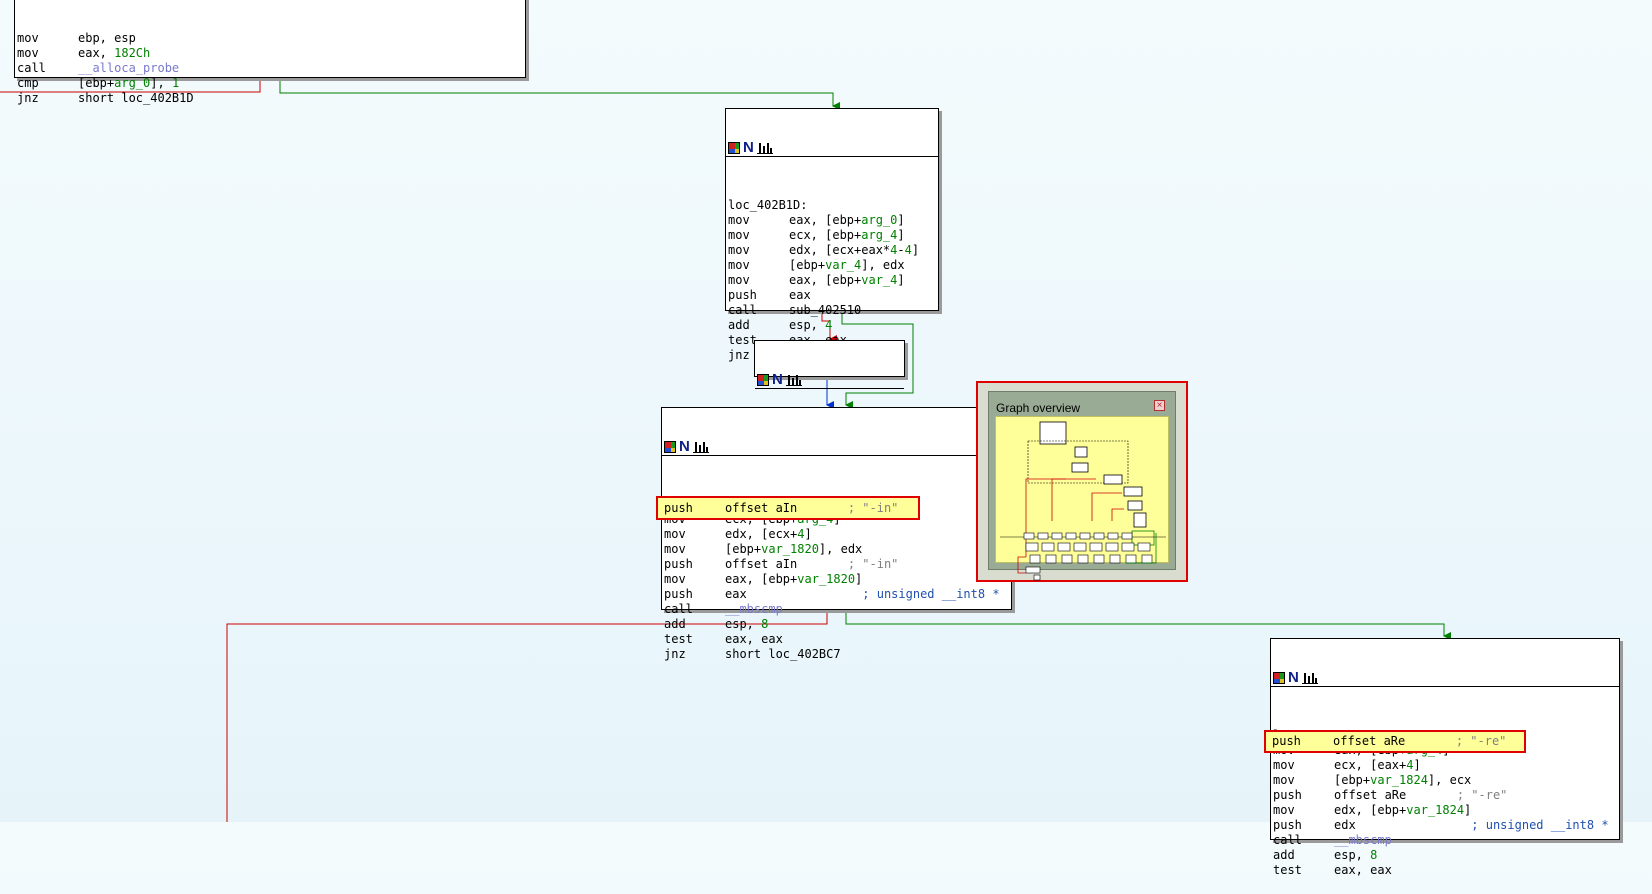 The image size is (1652, 894). I want to click on operand: offset aIn, so click(786, 508).